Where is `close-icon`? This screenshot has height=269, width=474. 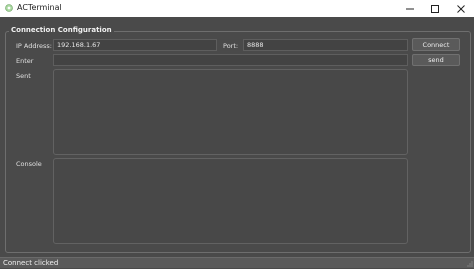 close-icon is located at coordinates (461, 8).